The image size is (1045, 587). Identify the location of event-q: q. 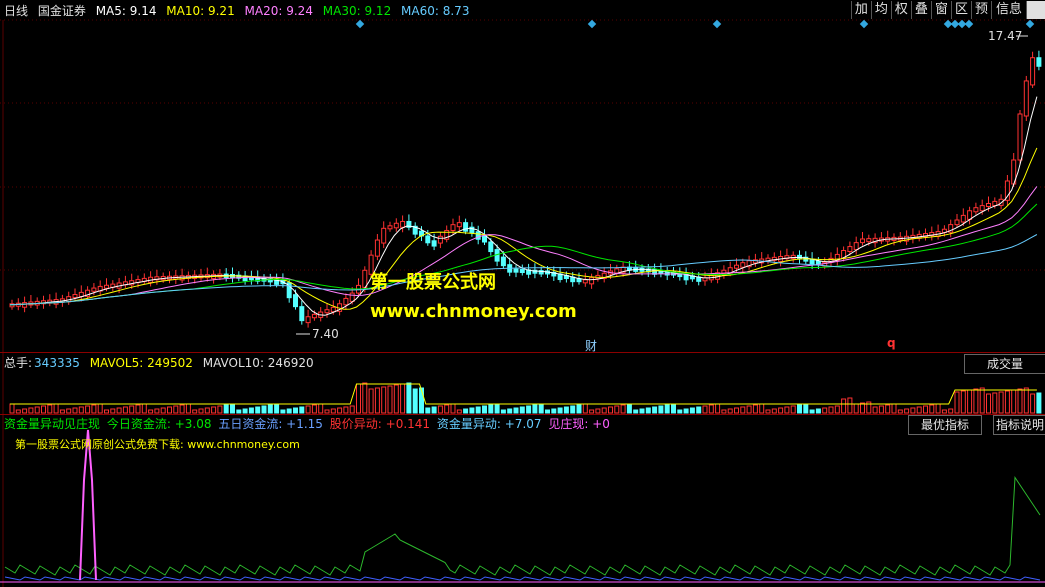
(891, 343).